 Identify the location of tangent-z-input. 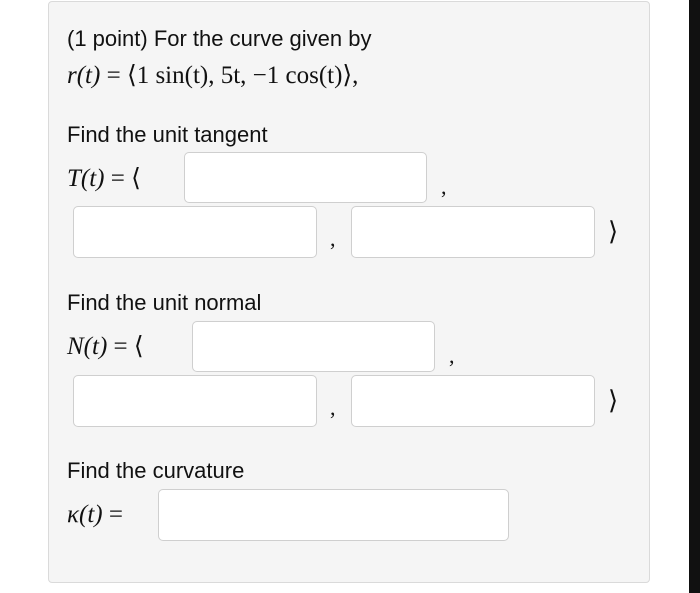
(473, 232).